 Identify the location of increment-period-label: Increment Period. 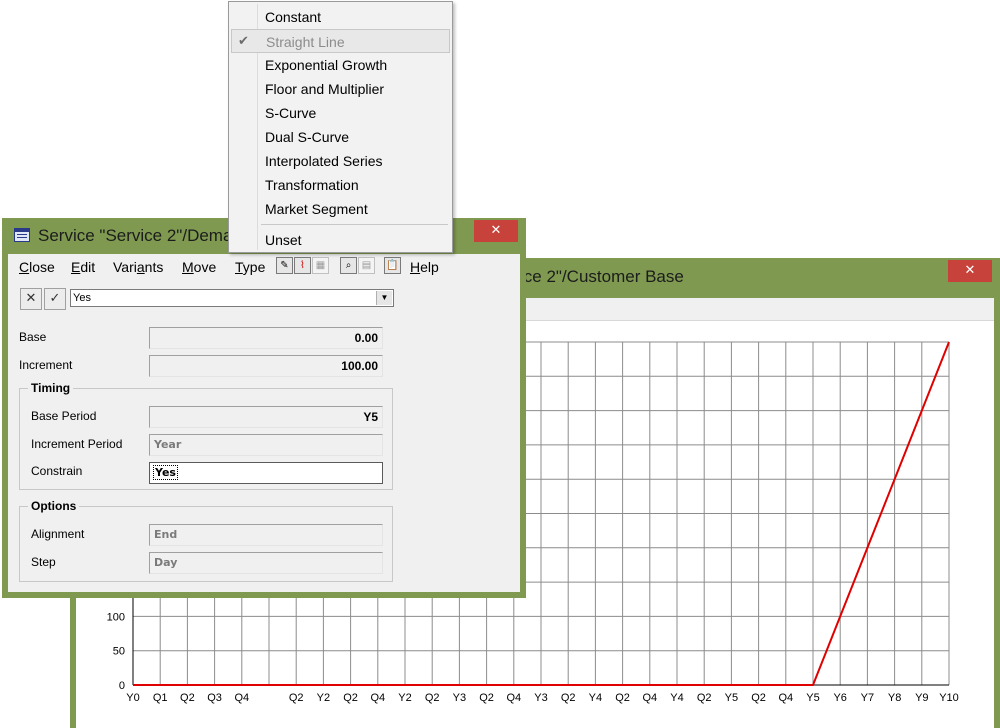
(77, 444).